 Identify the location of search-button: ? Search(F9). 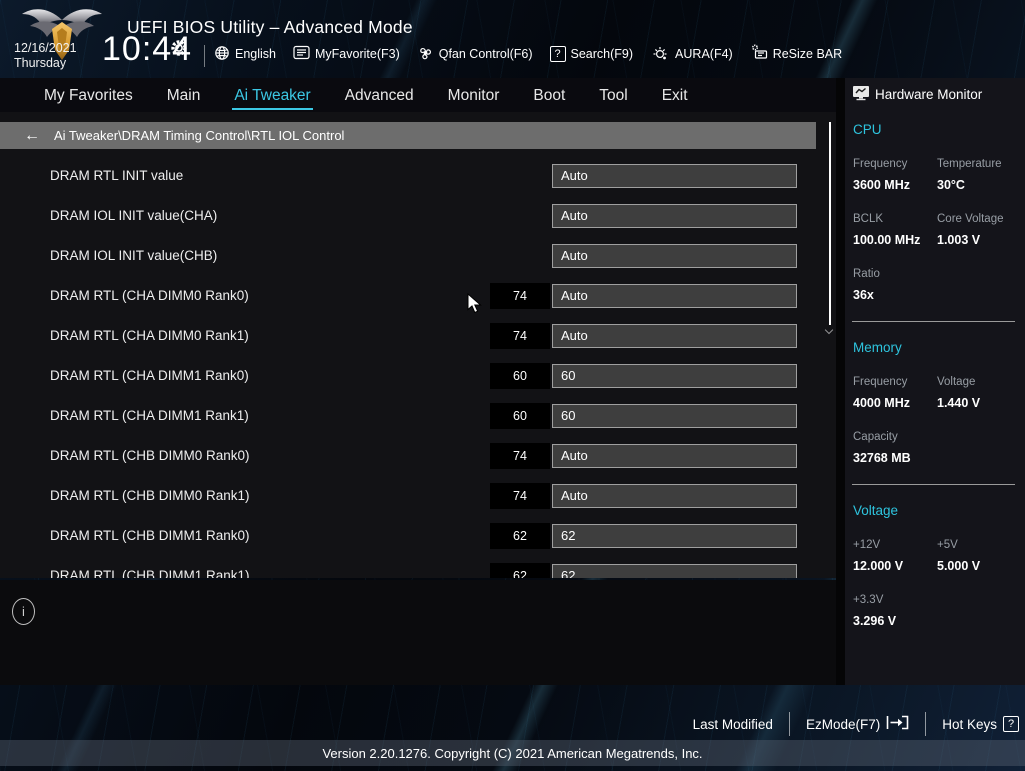
(591, 54).